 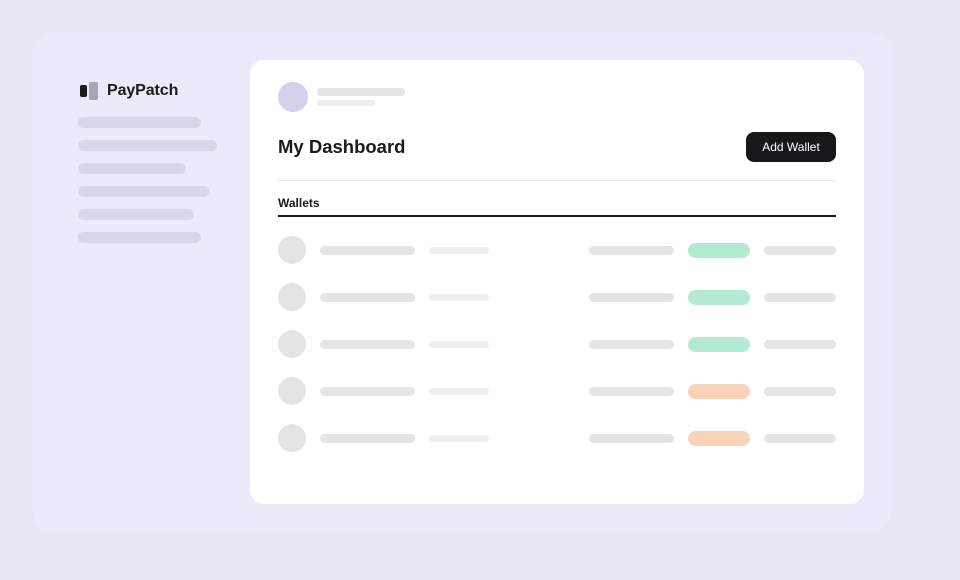 I want to click on add-wallet-button: Add Wallet, so click(x=791, y=147).